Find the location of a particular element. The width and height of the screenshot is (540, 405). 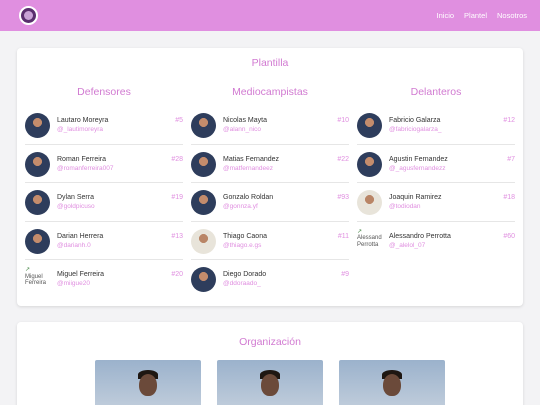

player-row: Diego Dorado @ddoraado_ #9 is located at coordinates (270, 279).